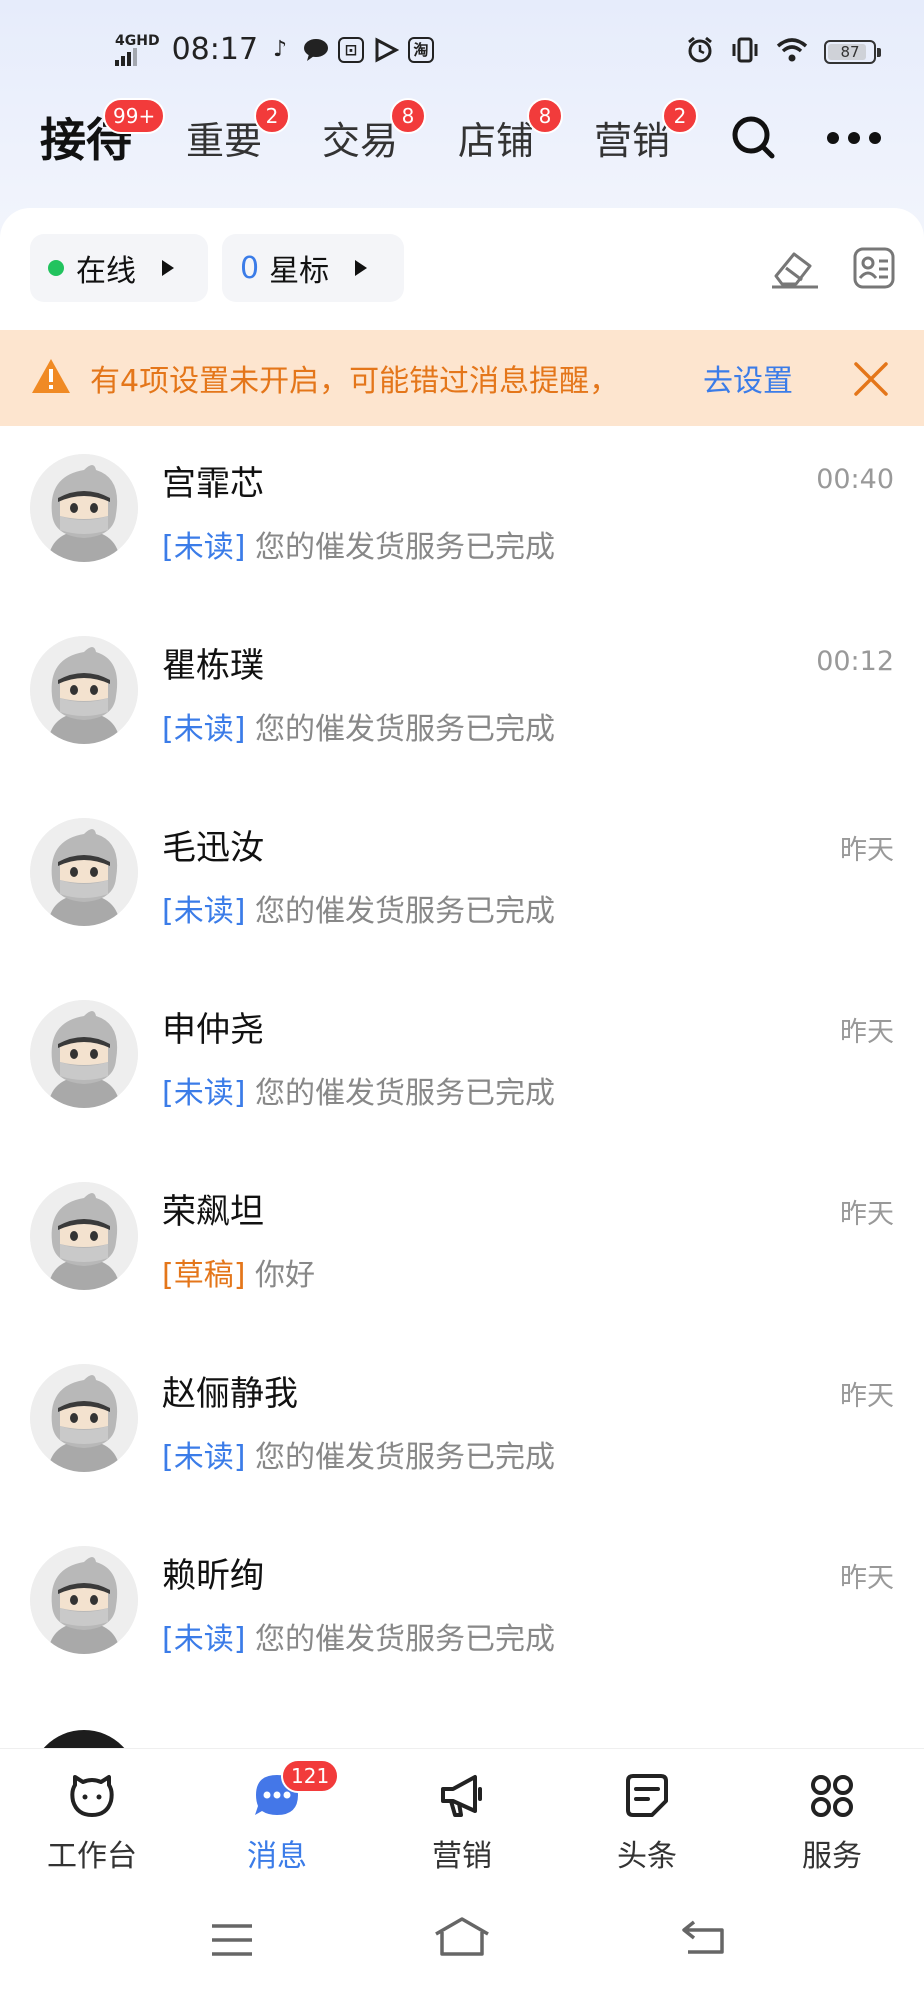  I want to click on workbench-icon, so click(92, 1796).